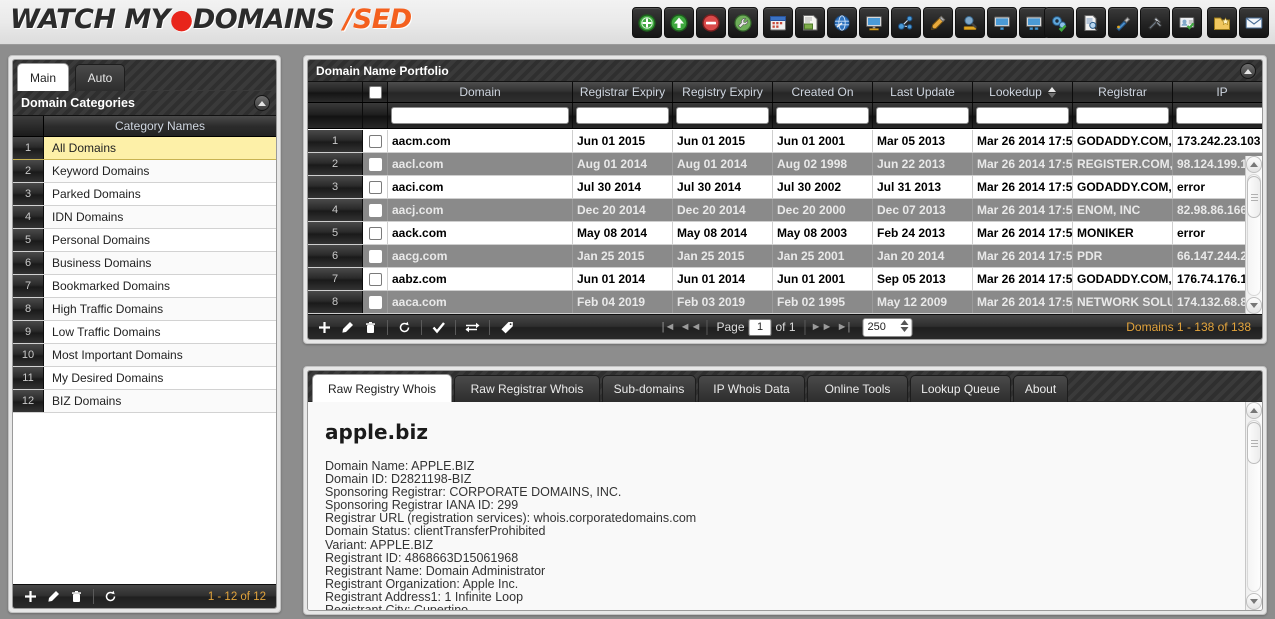  I want to click on check-icon, so click(438, 327).